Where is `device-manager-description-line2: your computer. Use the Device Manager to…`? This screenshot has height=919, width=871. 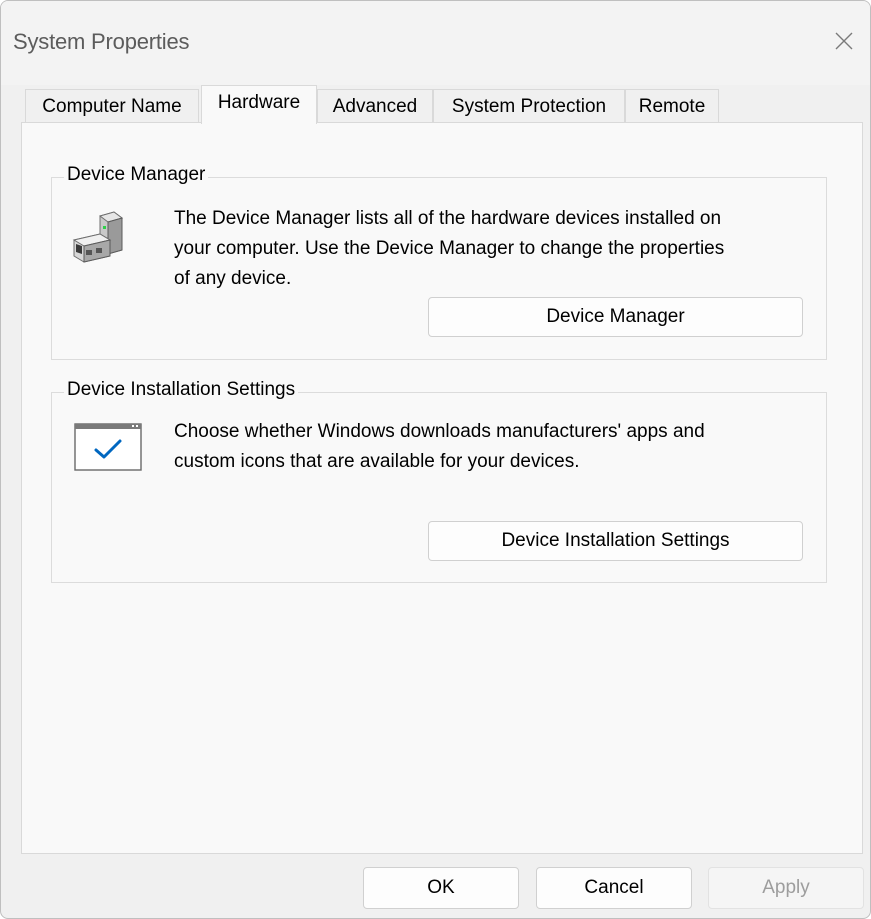 device-manager-description-line2: your computer. Use the Device Manager to… is located at coordinates (449, 248).